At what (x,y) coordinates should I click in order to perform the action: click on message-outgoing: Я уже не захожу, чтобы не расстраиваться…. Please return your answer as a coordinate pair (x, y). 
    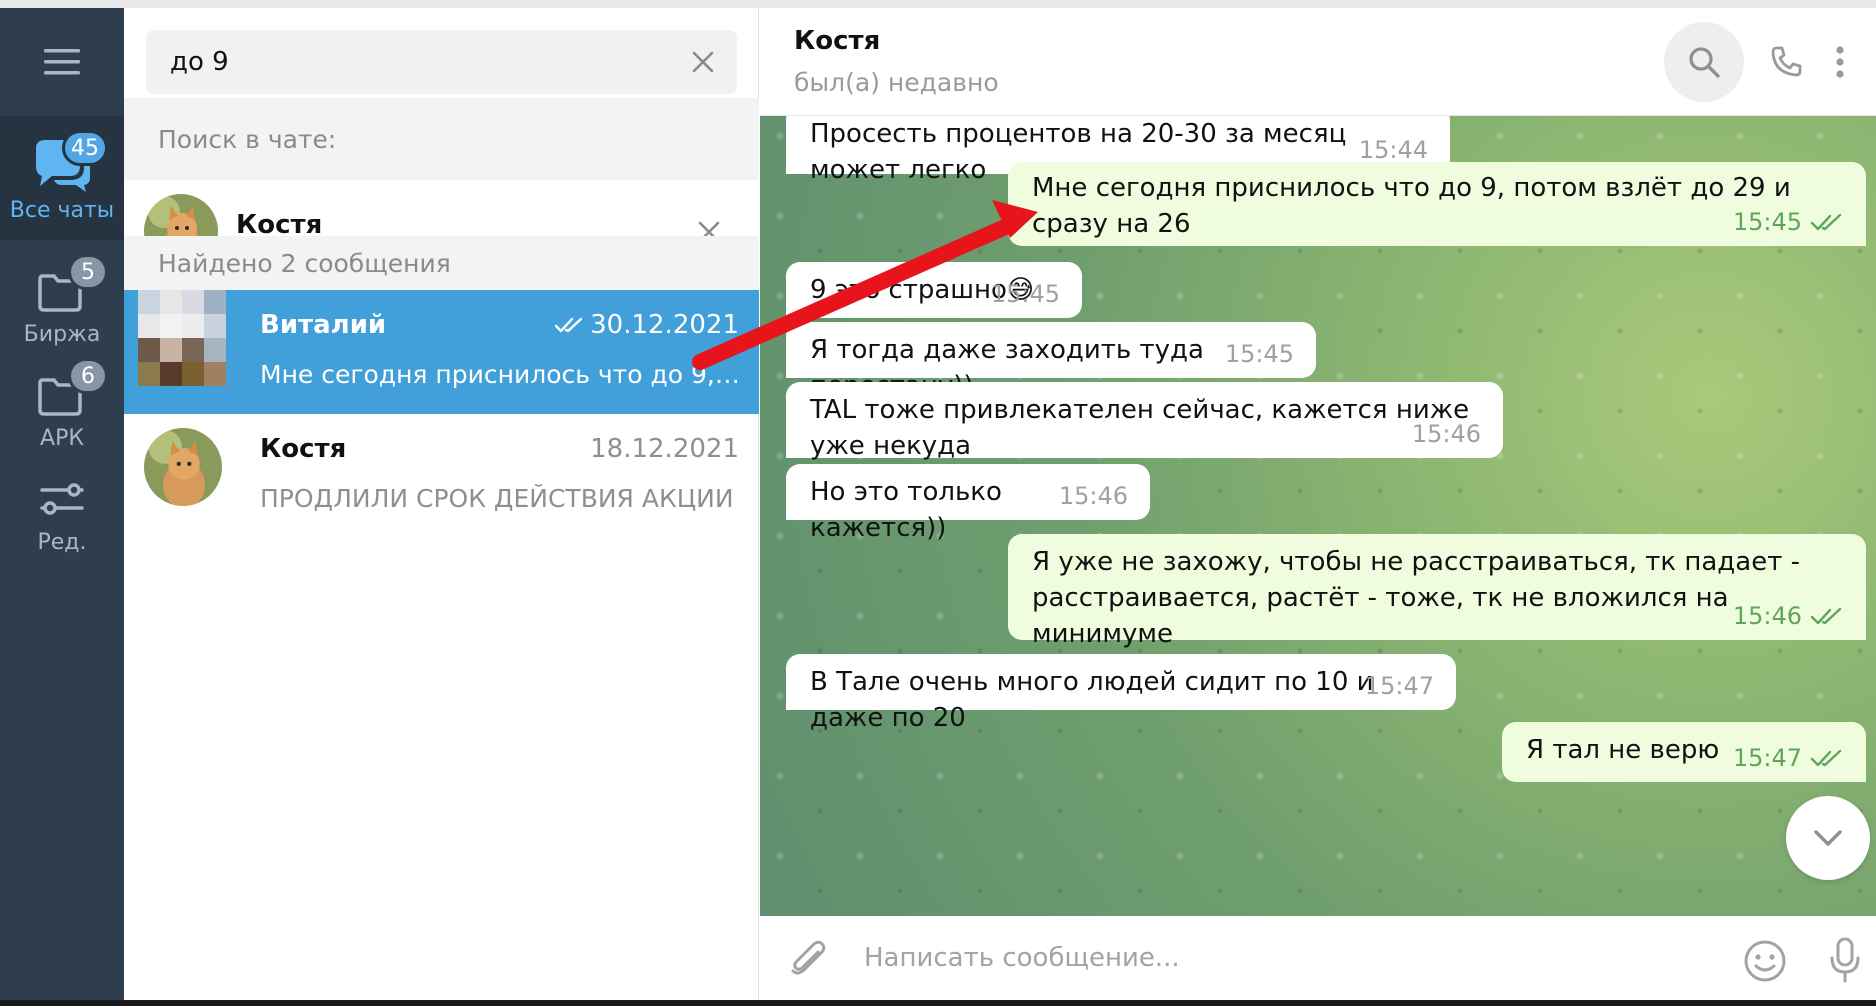
    Looking at the image, I should click on (1437, 591).